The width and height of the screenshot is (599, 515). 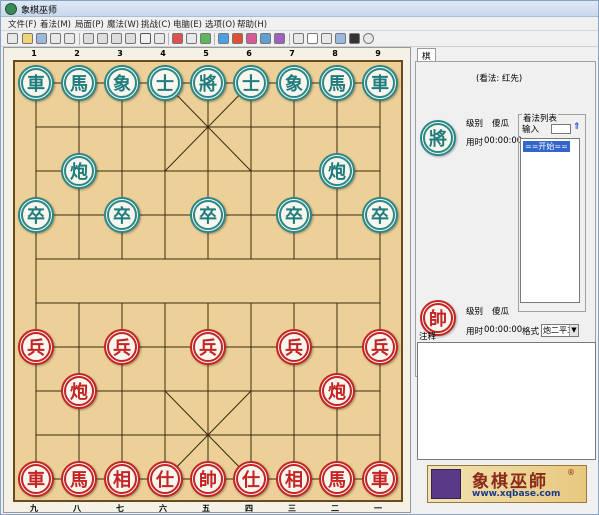 I want to click on settings-icon, so click(x=326, y=38).